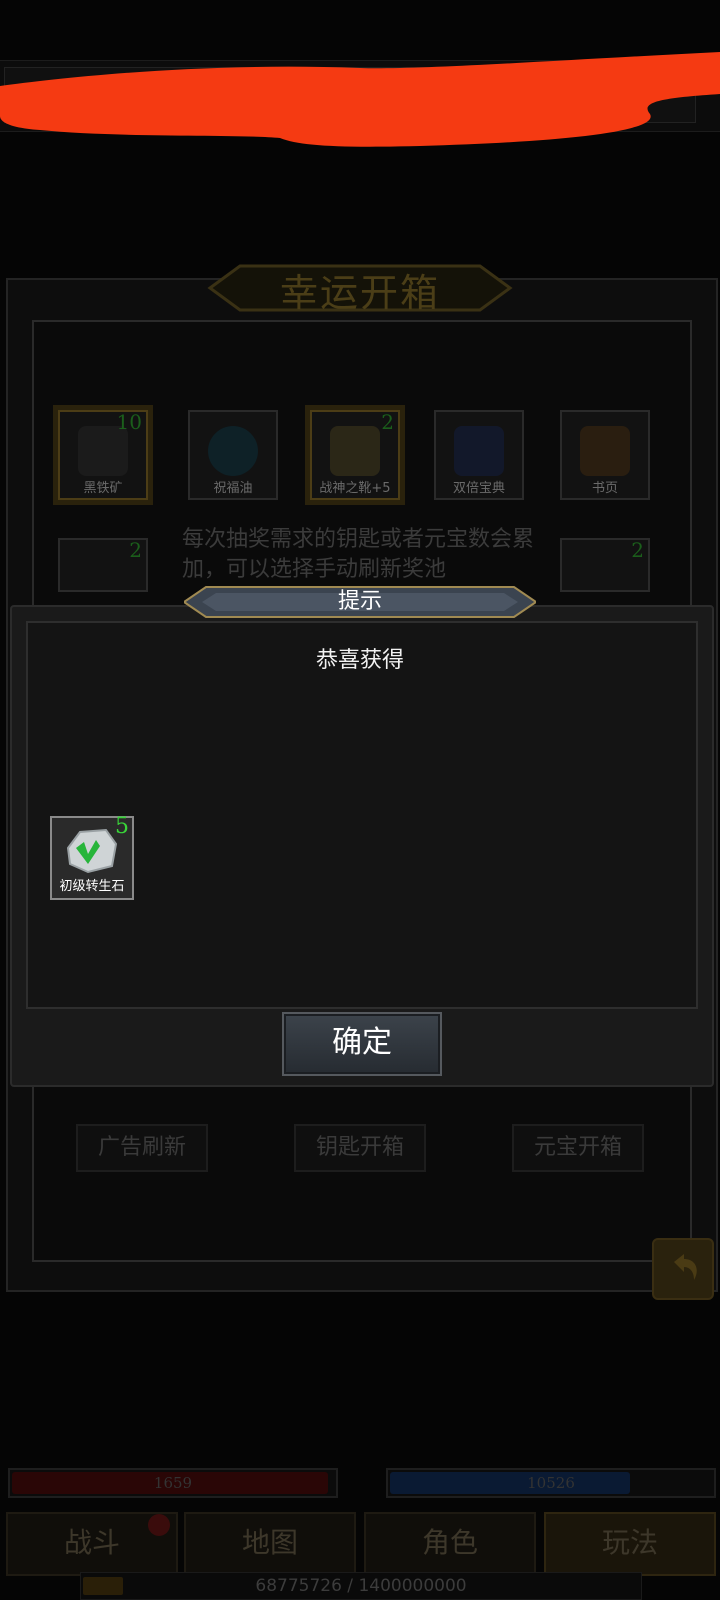 This screenshot has width=720, height=1600. I want to click on ingot-open-button: 元宝开箱, so click(578, 1148).